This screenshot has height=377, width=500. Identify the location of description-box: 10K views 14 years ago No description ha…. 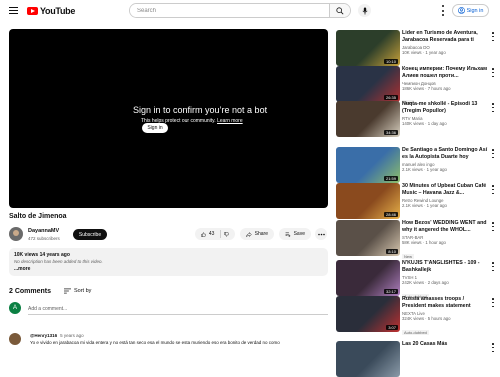
(168, 262).